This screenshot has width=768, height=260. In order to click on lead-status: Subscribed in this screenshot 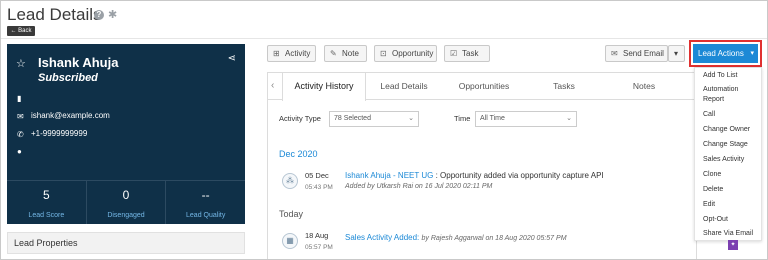, I will do `click(68, 78)`.